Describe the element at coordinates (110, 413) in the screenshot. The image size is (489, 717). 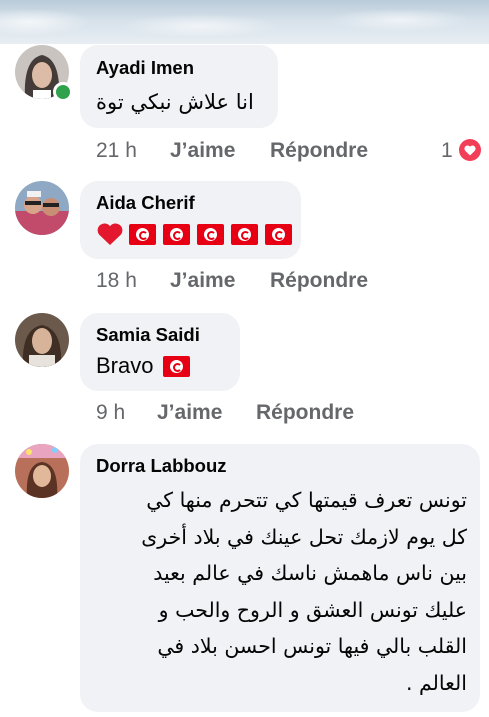
I see `comment-time: 9 h` at that location.